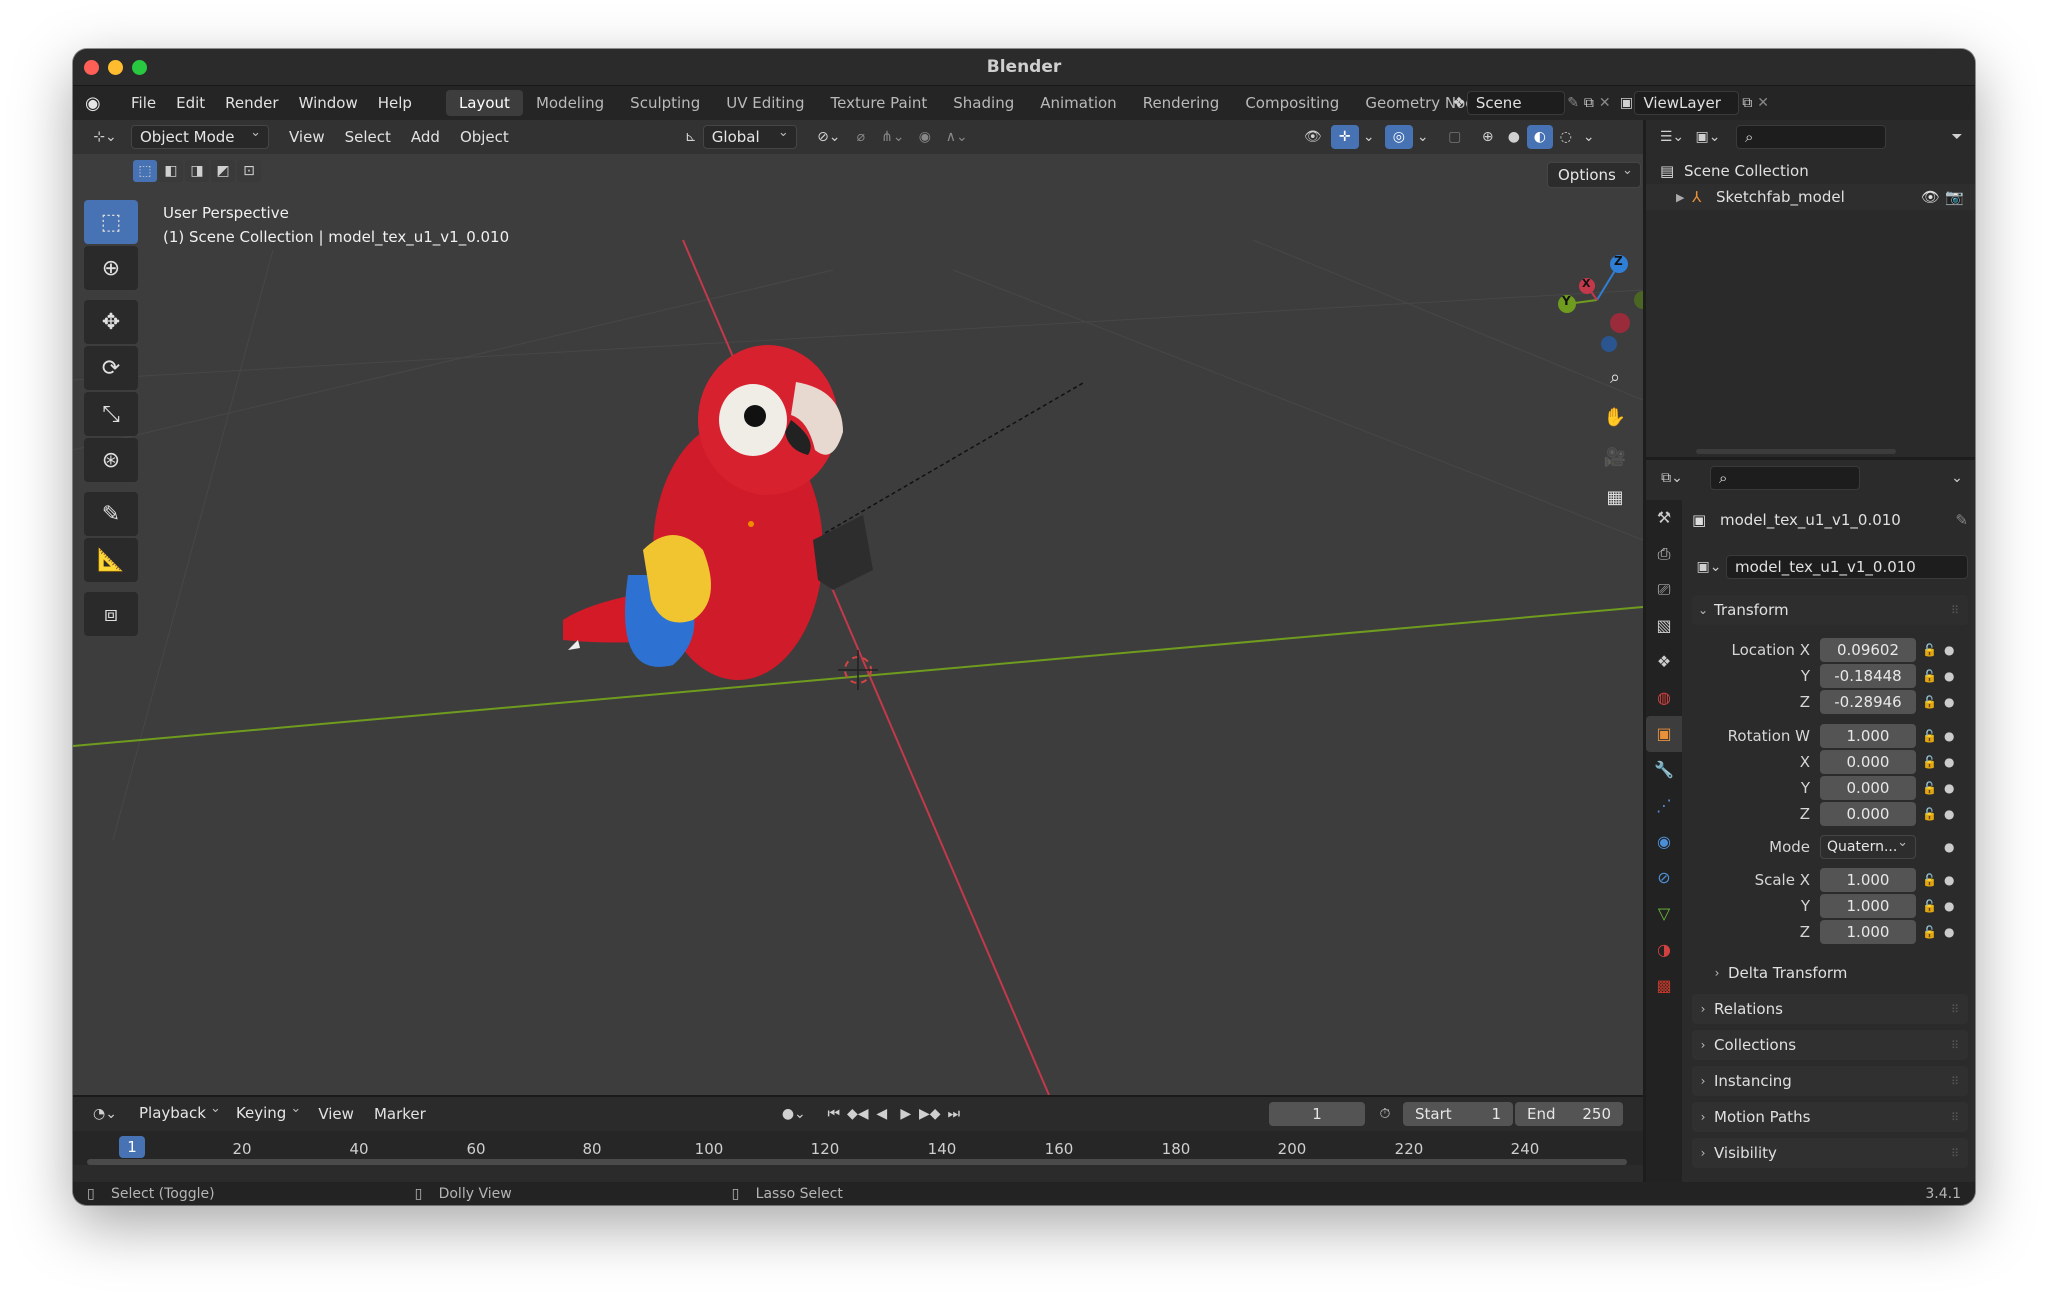  Describe the element at coordinates (857, 1162) in the screenshot. I see `timeline-scrollbar` at that location.